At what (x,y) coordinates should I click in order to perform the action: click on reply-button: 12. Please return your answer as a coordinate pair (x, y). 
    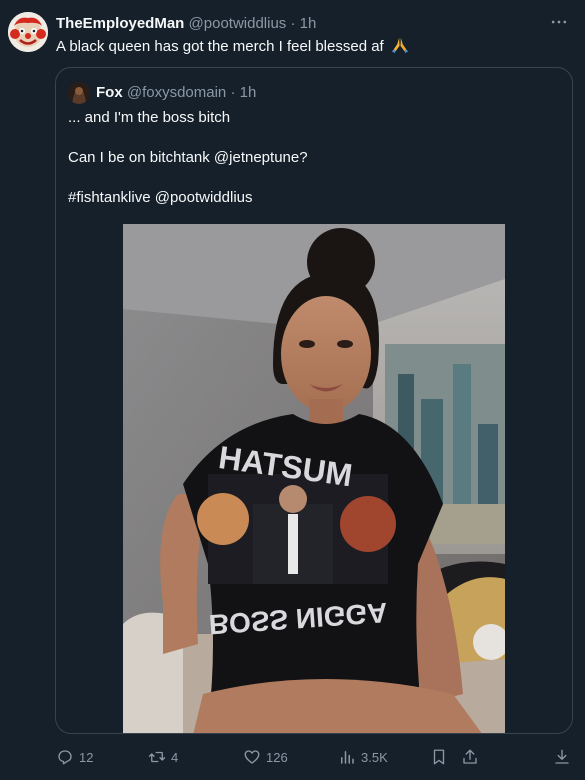
    Looking at the image, I should click on (74, 757).